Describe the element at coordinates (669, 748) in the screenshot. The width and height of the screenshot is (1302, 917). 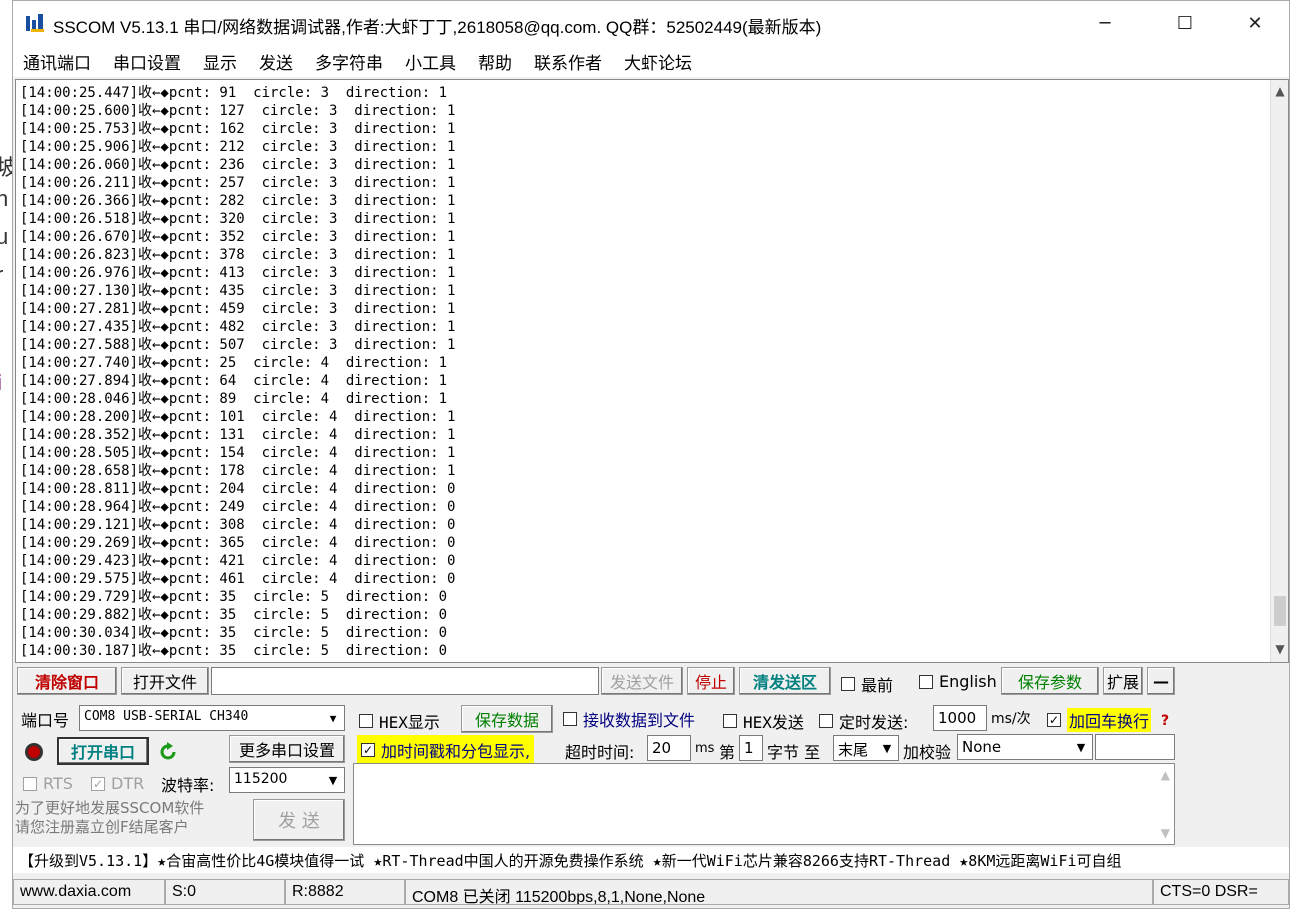
I see `timeout-input: 20` at that location.